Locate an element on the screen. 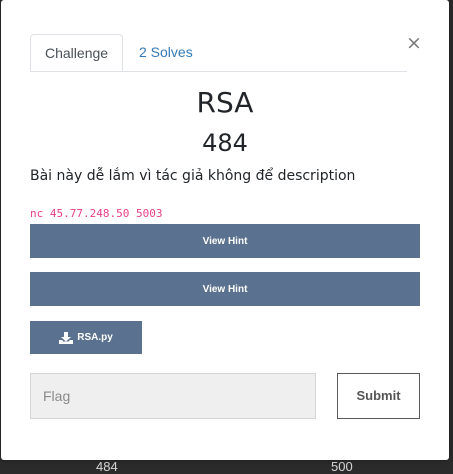  download-file-button: RSA.py is located at coordinates (86, 337).